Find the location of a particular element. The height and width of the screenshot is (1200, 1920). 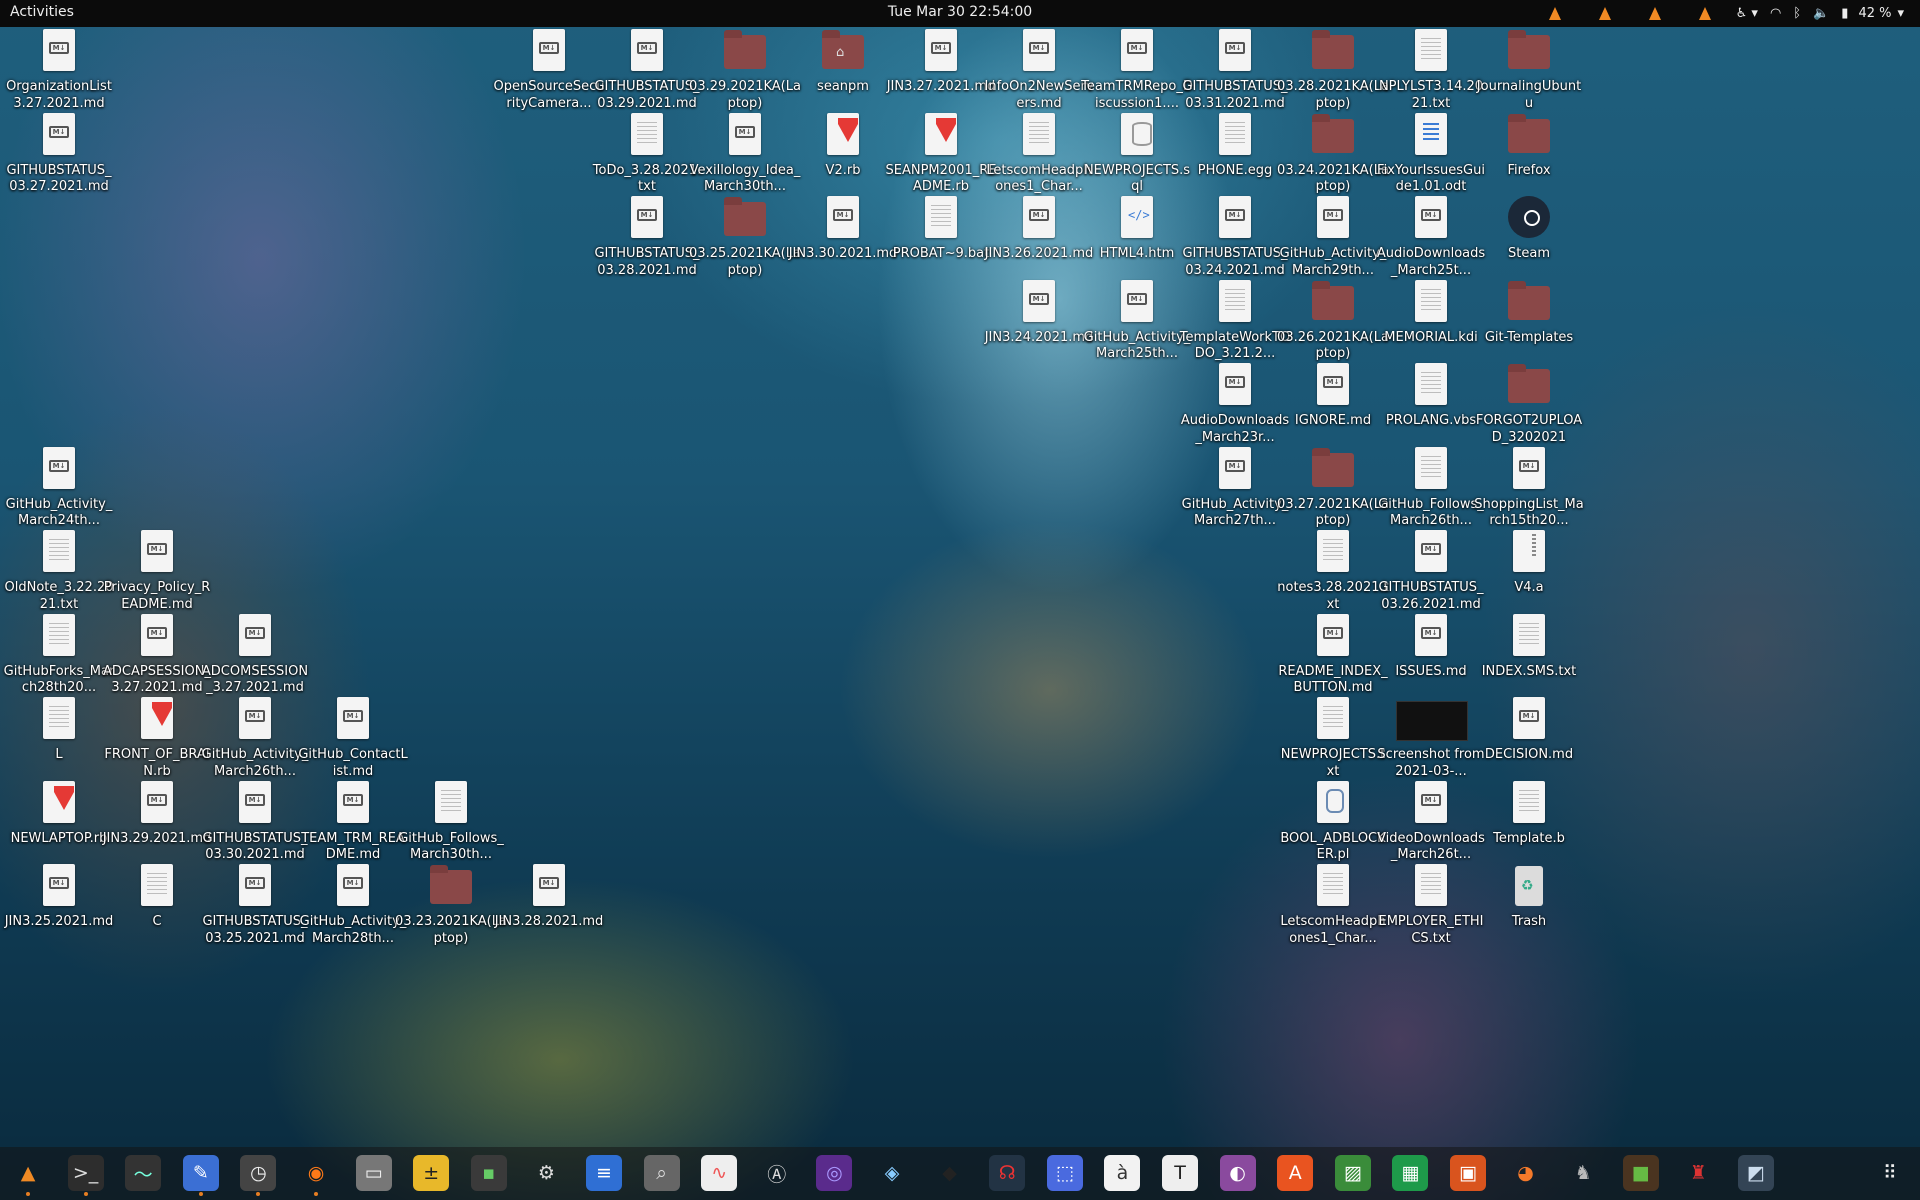

desktop-icon: ⌂ seanpm is located at coordinates (843, 62).